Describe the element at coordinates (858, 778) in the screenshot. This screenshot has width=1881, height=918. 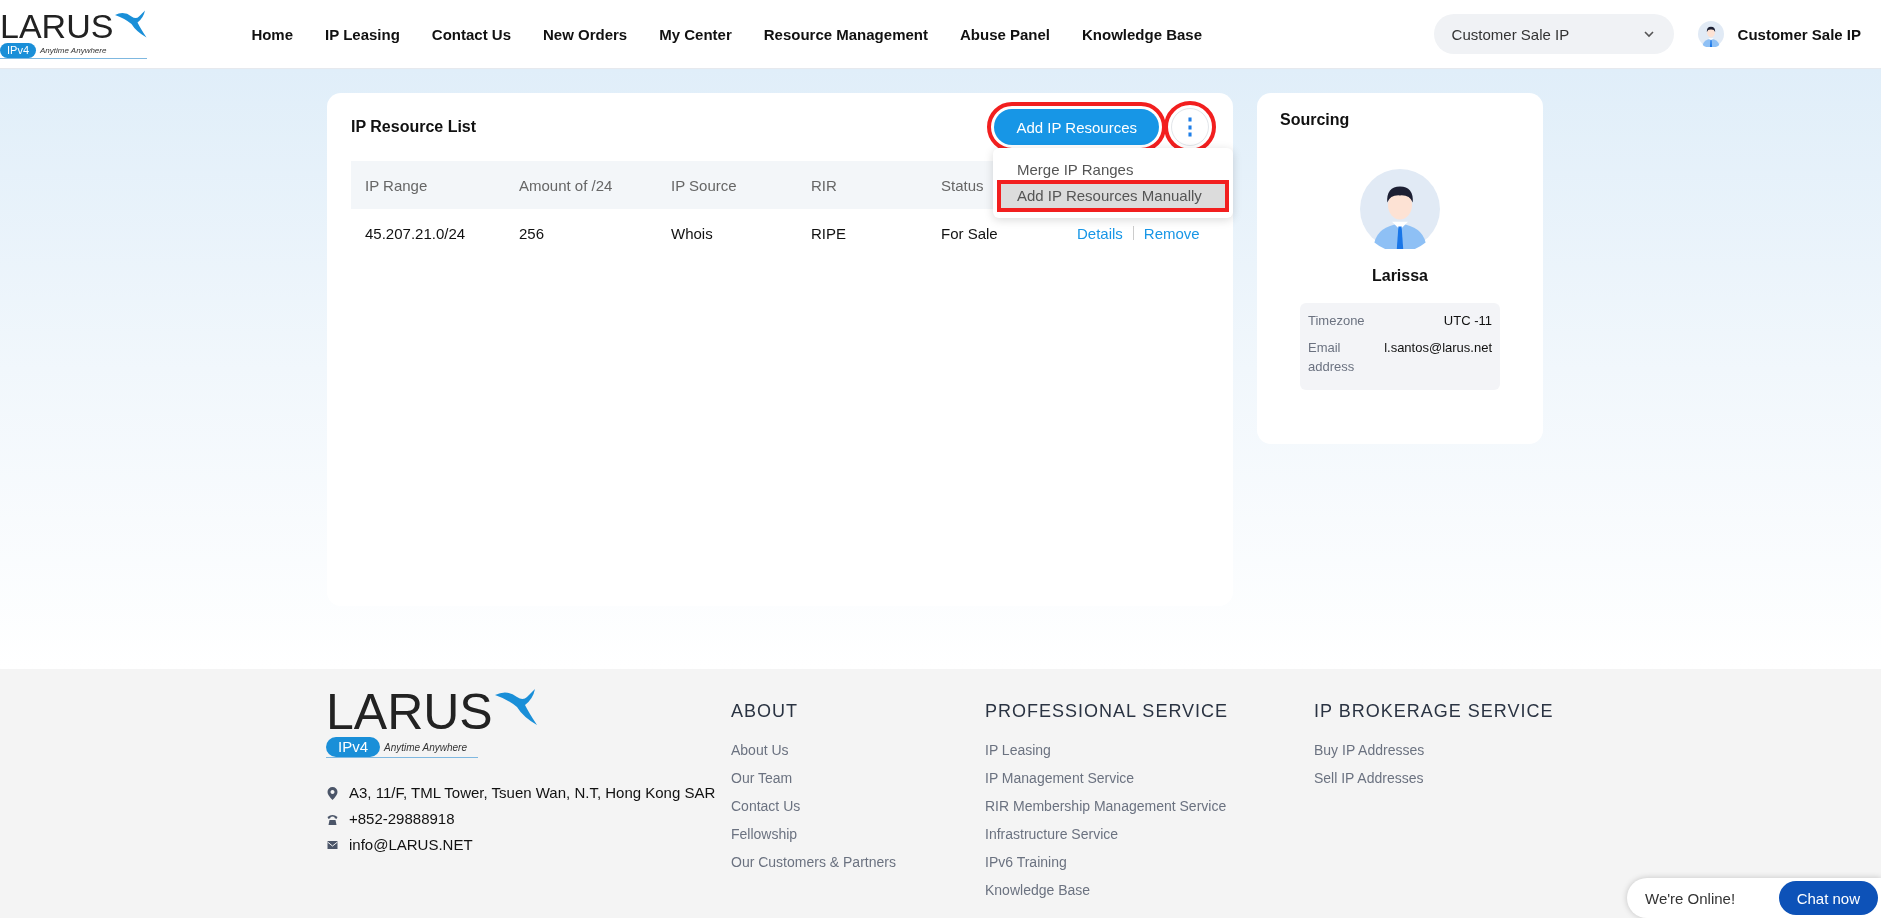
I see `footer-link: Our Team` at that location.